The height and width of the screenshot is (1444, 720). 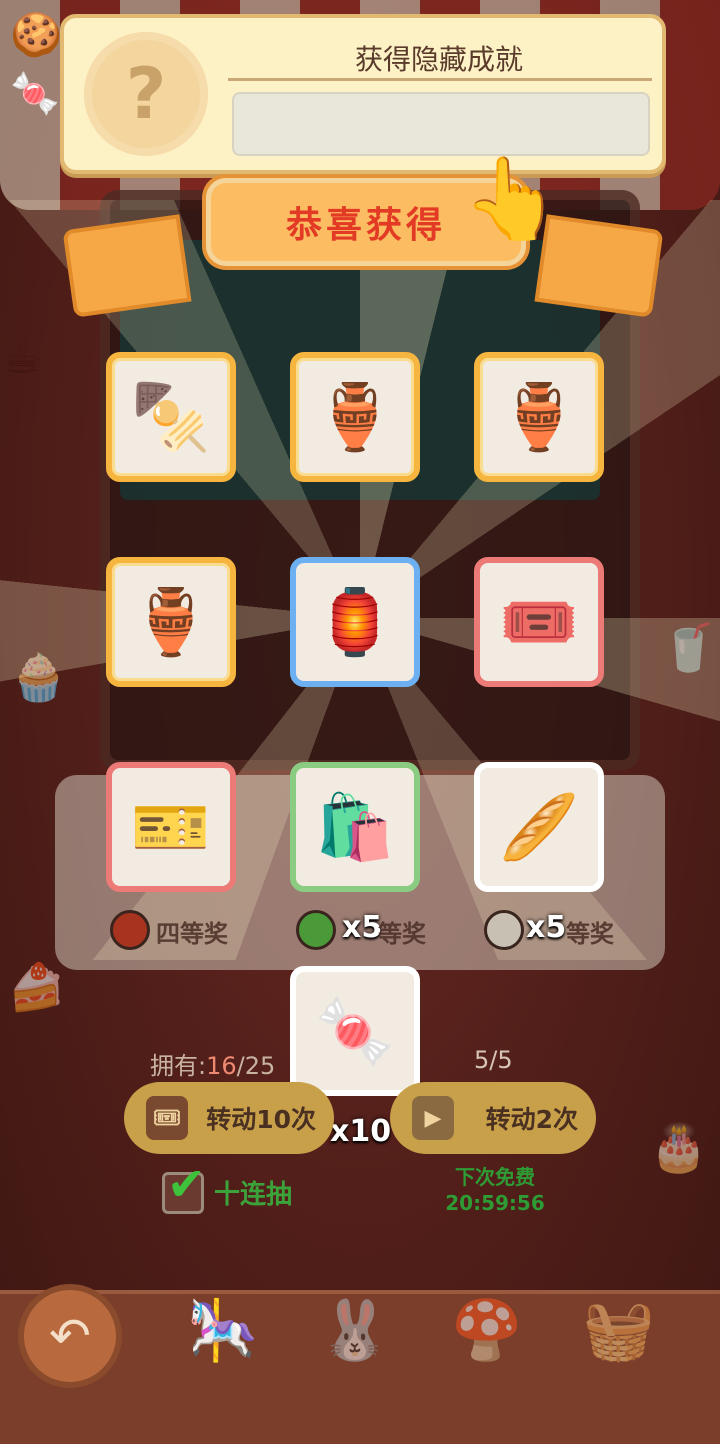 What do you see at coordinates (495, 1177) in the screenshot?
I see `next-free-label: 下次免费` at bounding box center [495, 1177].